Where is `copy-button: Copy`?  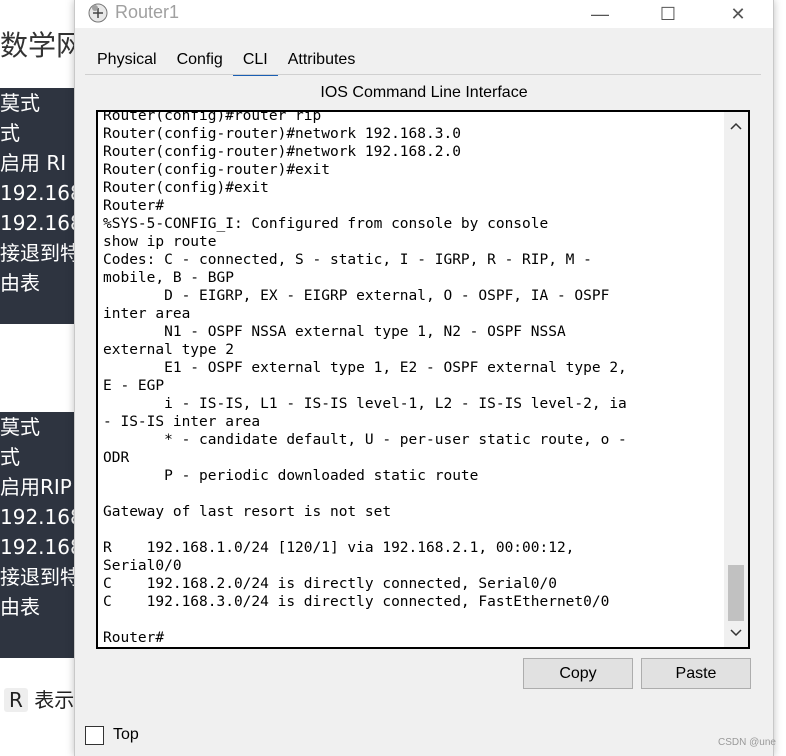
copy-button: Copy is located at coordinates (578, 673).